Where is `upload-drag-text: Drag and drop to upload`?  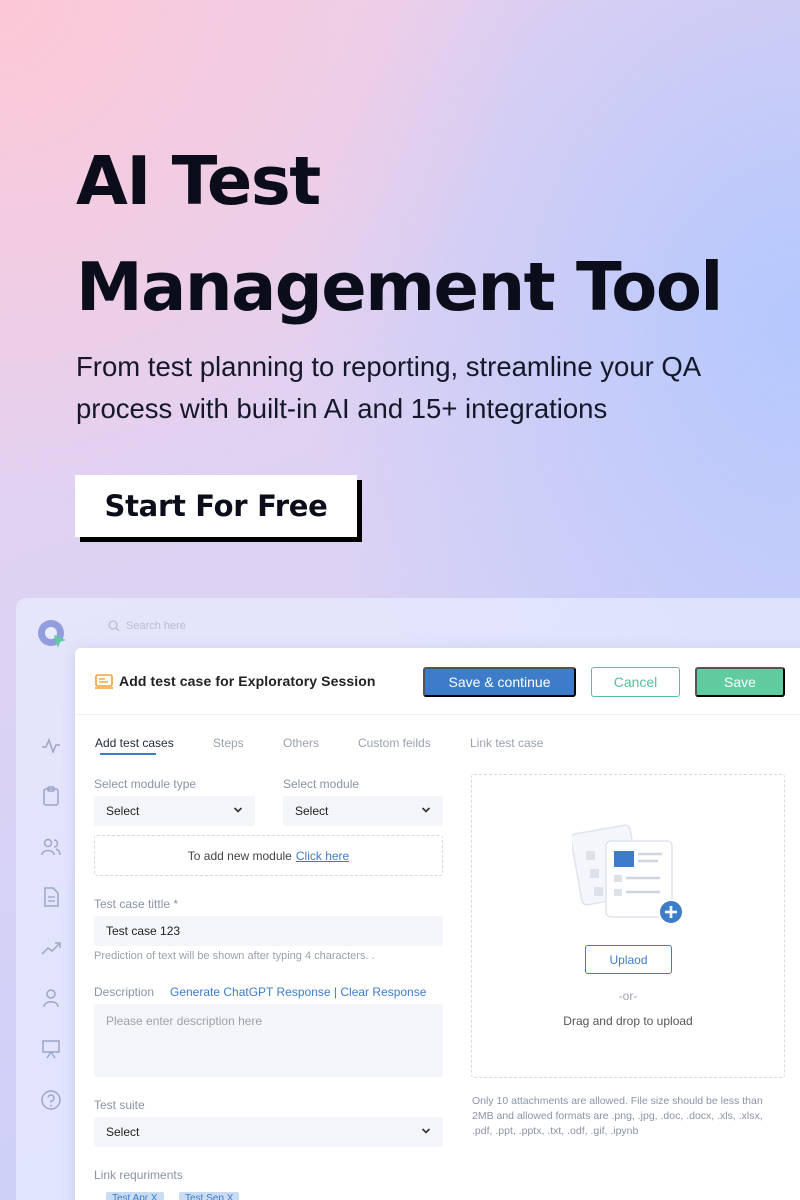
upload-drag-text: Drag and drop to upload is located at coordinates (628, 1021).